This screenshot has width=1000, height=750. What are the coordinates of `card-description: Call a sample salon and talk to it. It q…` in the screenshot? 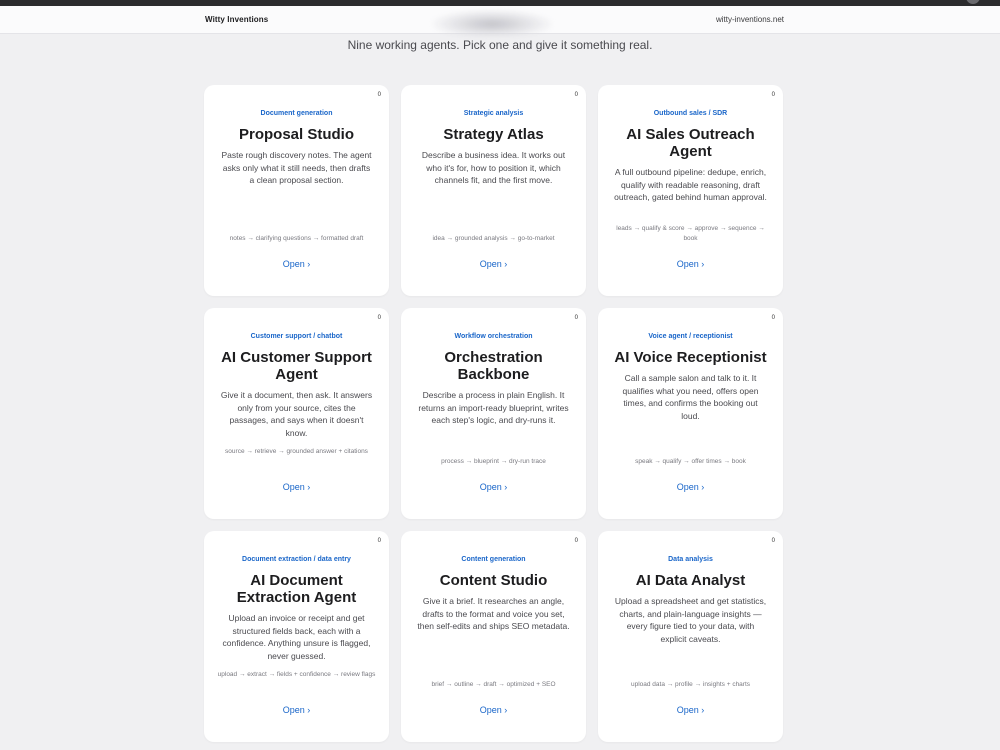 It's located at (690, 397).